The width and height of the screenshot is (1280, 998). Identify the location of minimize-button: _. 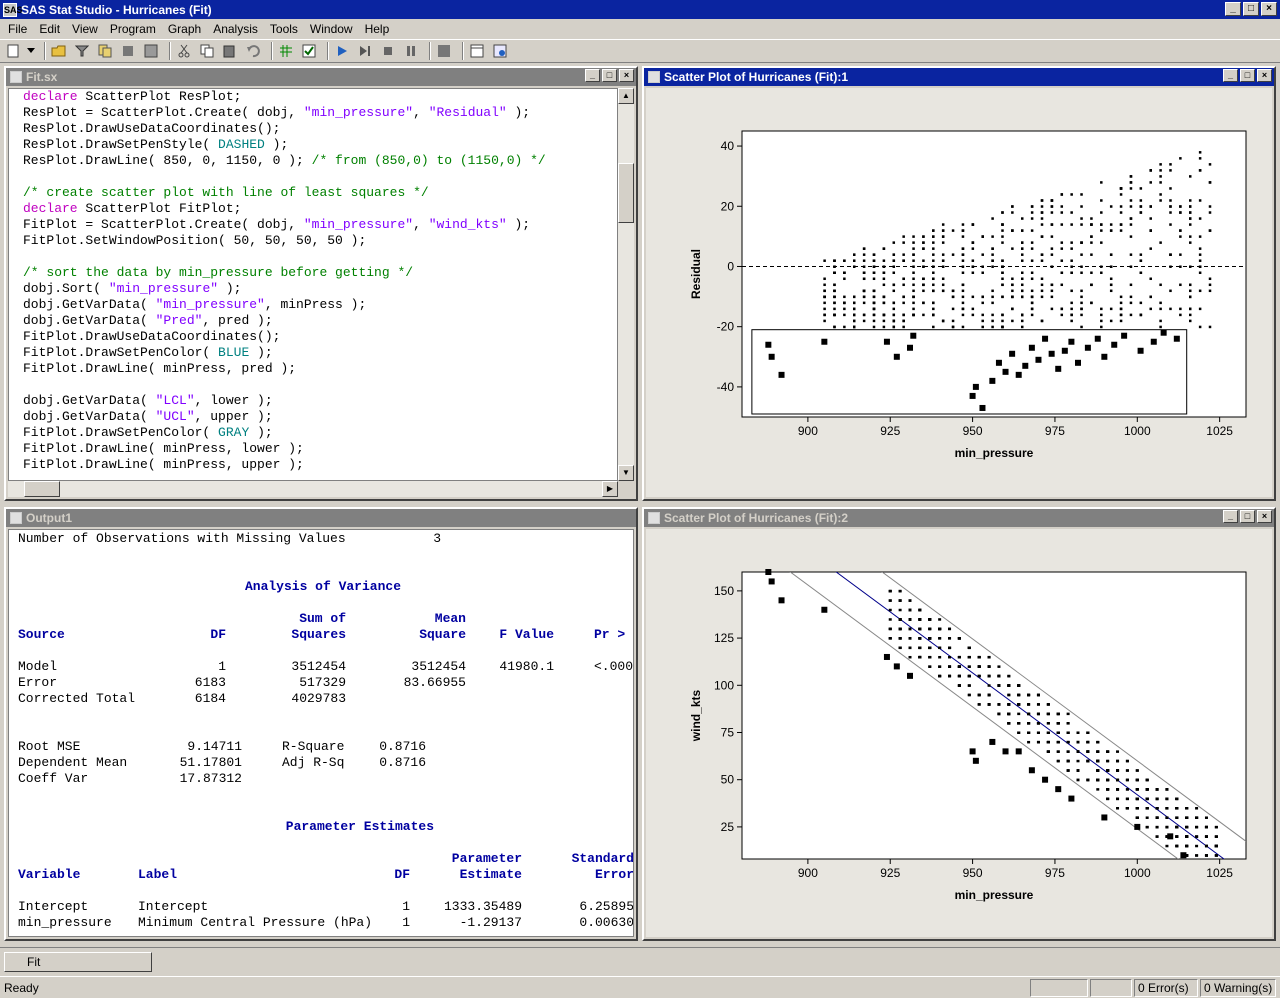
(1233, 9).